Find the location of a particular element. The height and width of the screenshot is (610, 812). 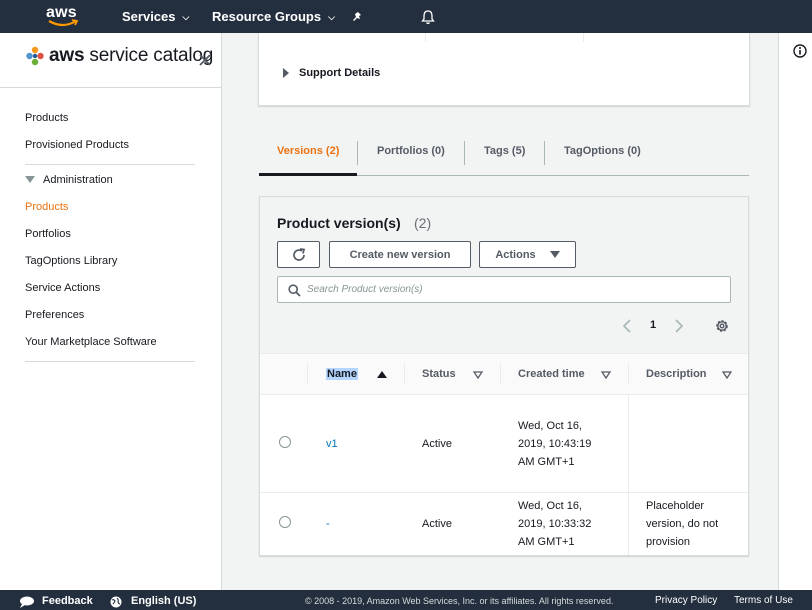

services-menu: Services ⌵ is located at coordinates (155, 16).